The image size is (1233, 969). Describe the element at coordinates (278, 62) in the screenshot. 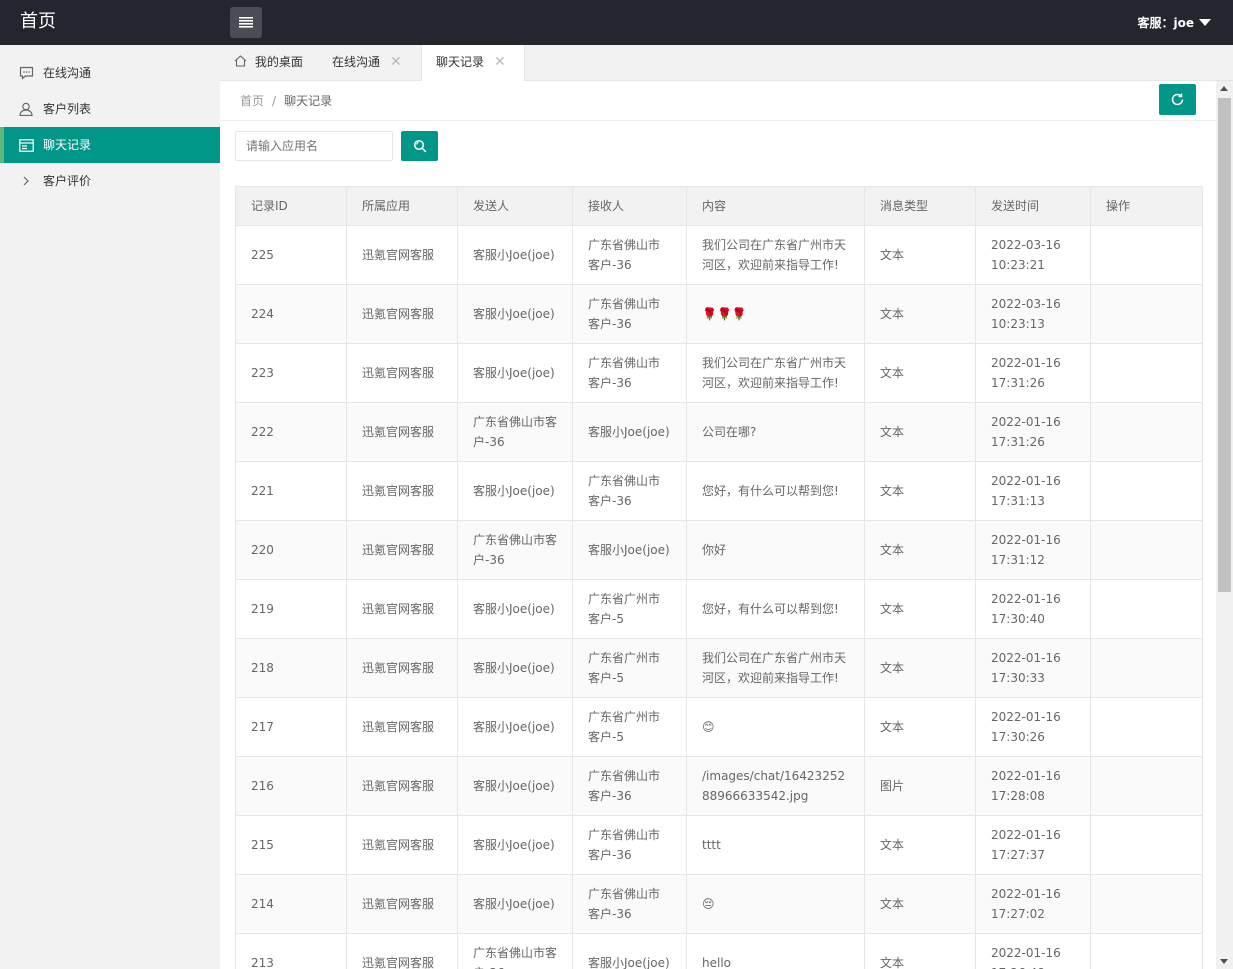

I see `tab-label: 我的桌面` at that location.